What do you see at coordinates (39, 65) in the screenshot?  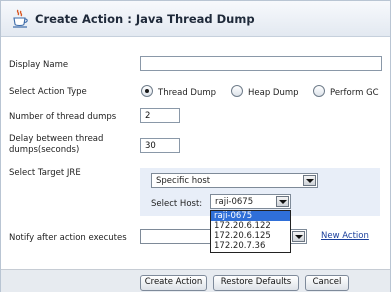 I see `display-name-label: Display Name` at bounding box center [39, 65].